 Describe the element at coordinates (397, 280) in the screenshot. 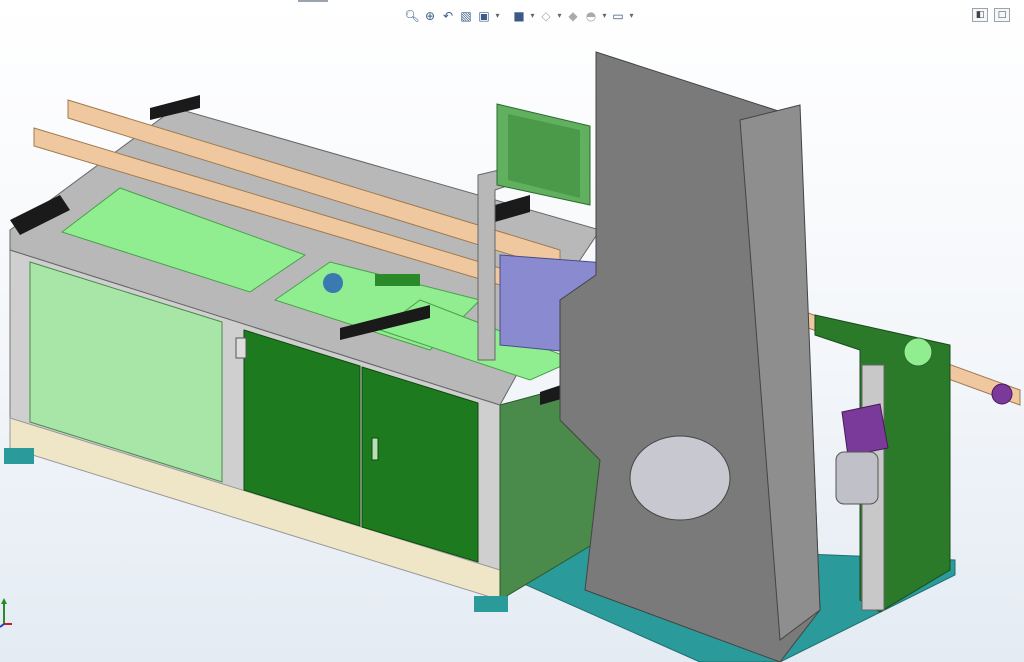

I see `green-actuator` at that location.